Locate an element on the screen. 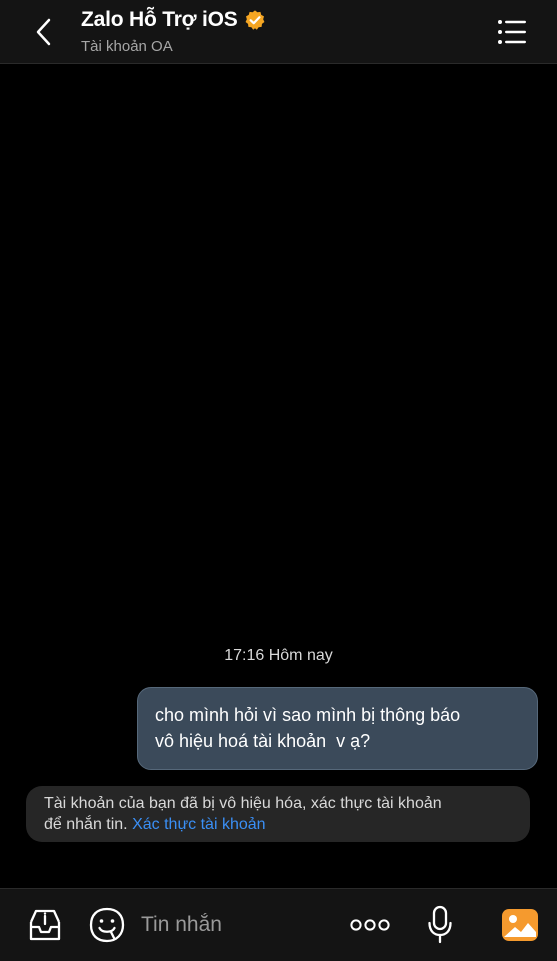 This screenshot has height=961, width=557. message-line: cho mình hỏi vì sao mình bị thông báo is located at coordinates (308, 715).